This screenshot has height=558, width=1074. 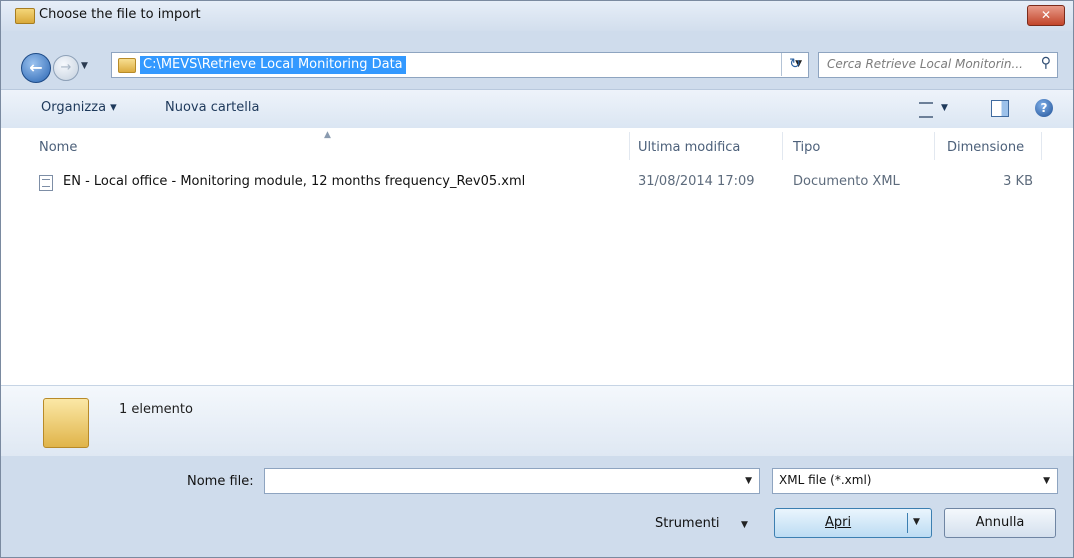 What do you see at coordinates (537, 420) in the screenshot?
I see `details-pane: 1 elemento` at bounding box center [537, 420].